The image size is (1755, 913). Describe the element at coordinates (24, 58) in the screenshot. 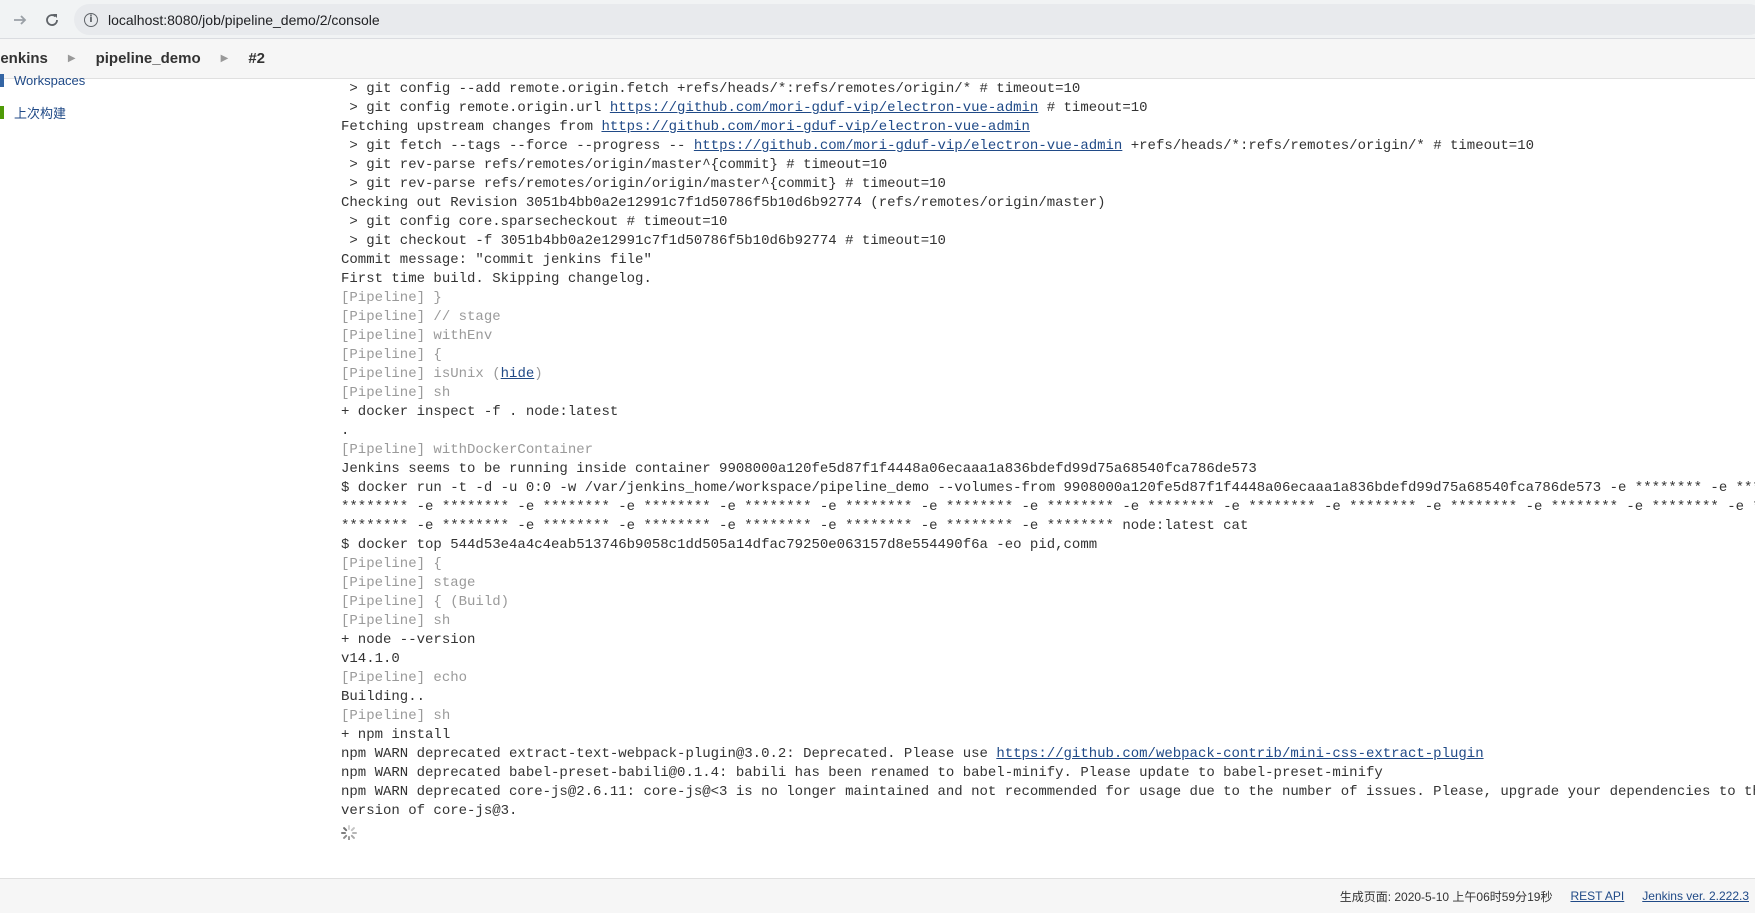

I see `breadcrumb-jenkins: Jenkins` at that location.